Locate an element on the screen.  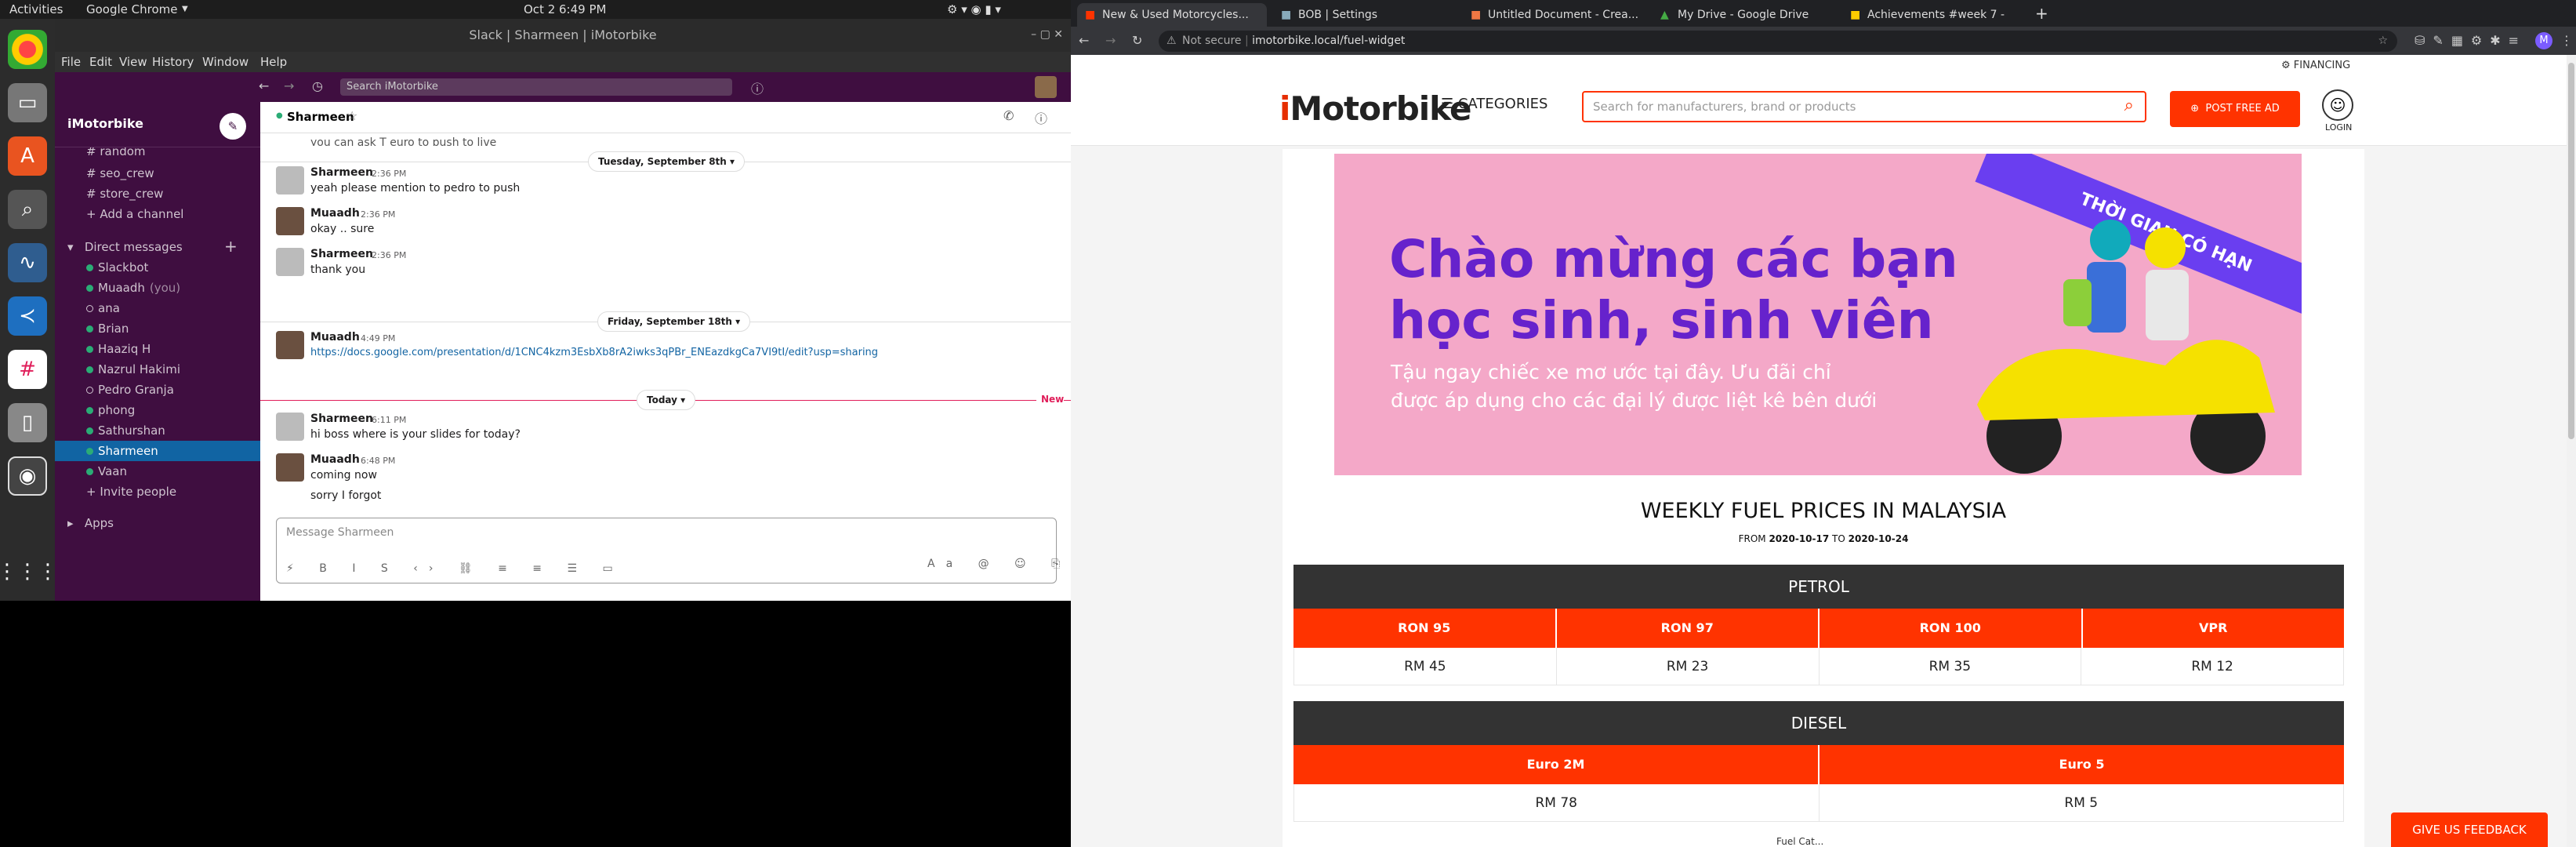
clock: Oct 2 6:49 PM is located at coordinates (565, 9).